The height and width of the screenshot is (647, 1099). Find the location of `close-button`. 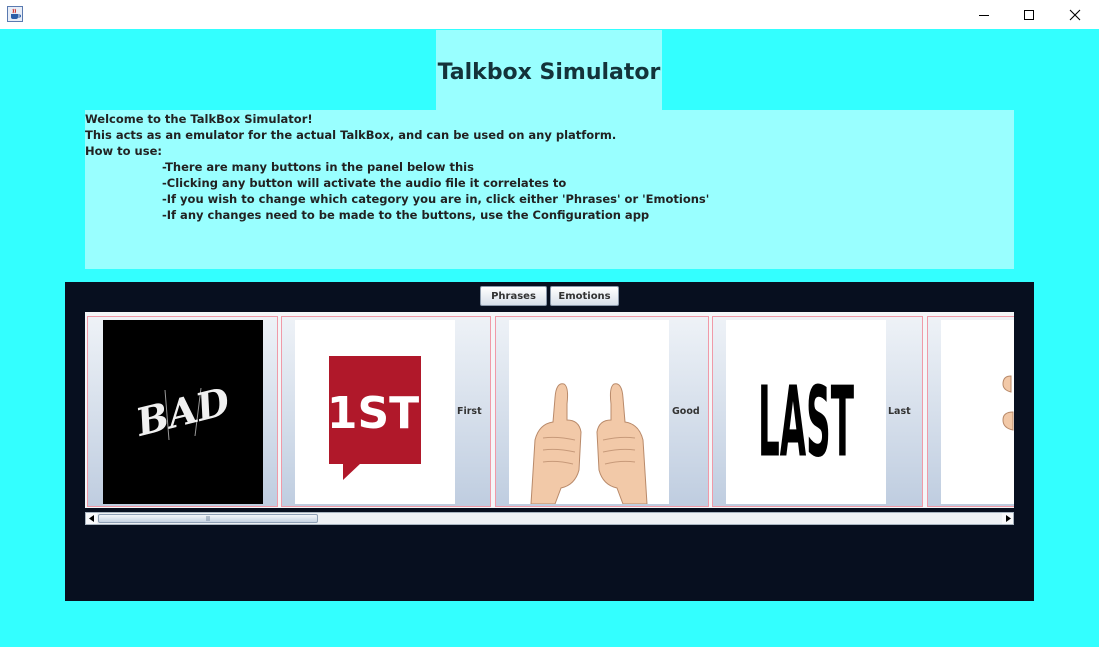

close-button is located at coordinates (1075, 14).